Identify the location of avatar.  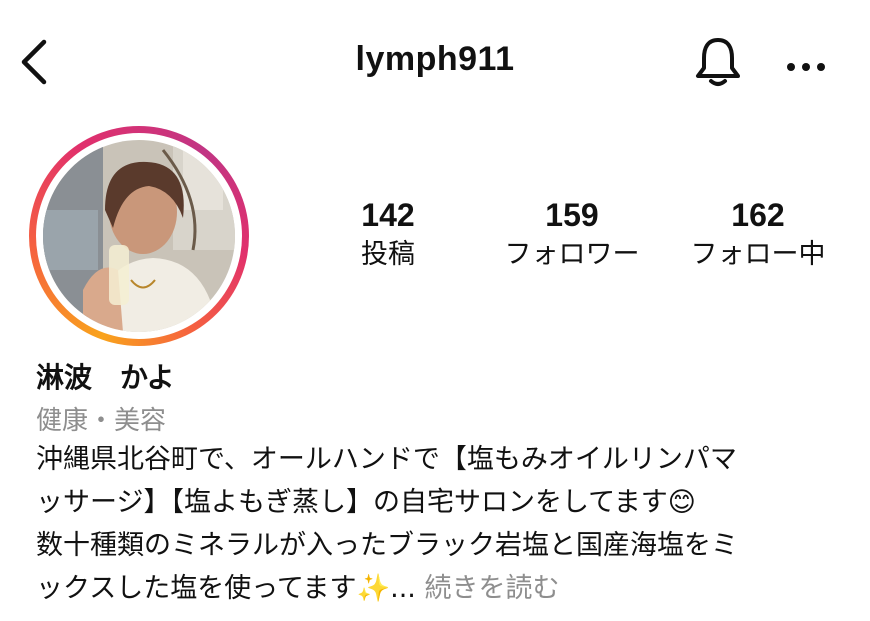
(139, 236).